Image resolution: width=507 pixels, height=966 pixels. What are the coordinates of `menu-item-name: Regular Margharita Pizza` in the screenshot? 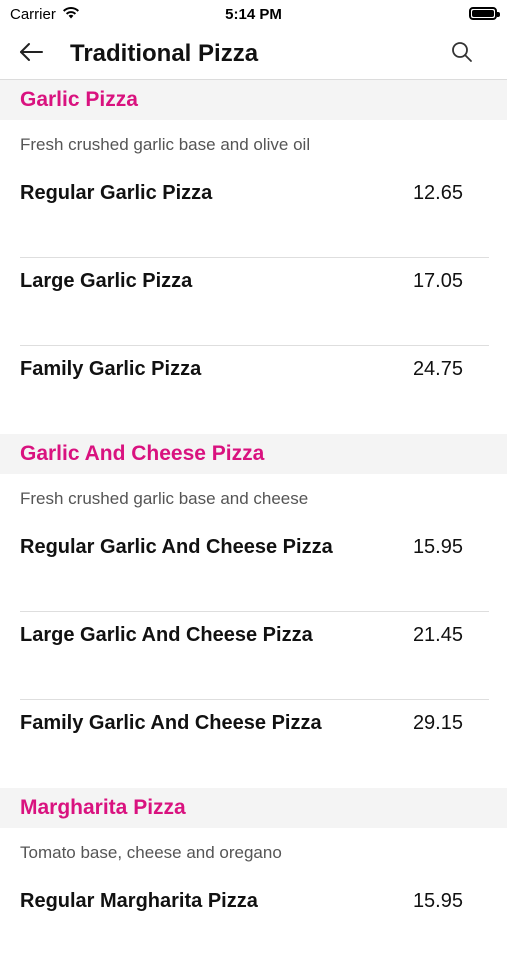 It's located at (139, 901).